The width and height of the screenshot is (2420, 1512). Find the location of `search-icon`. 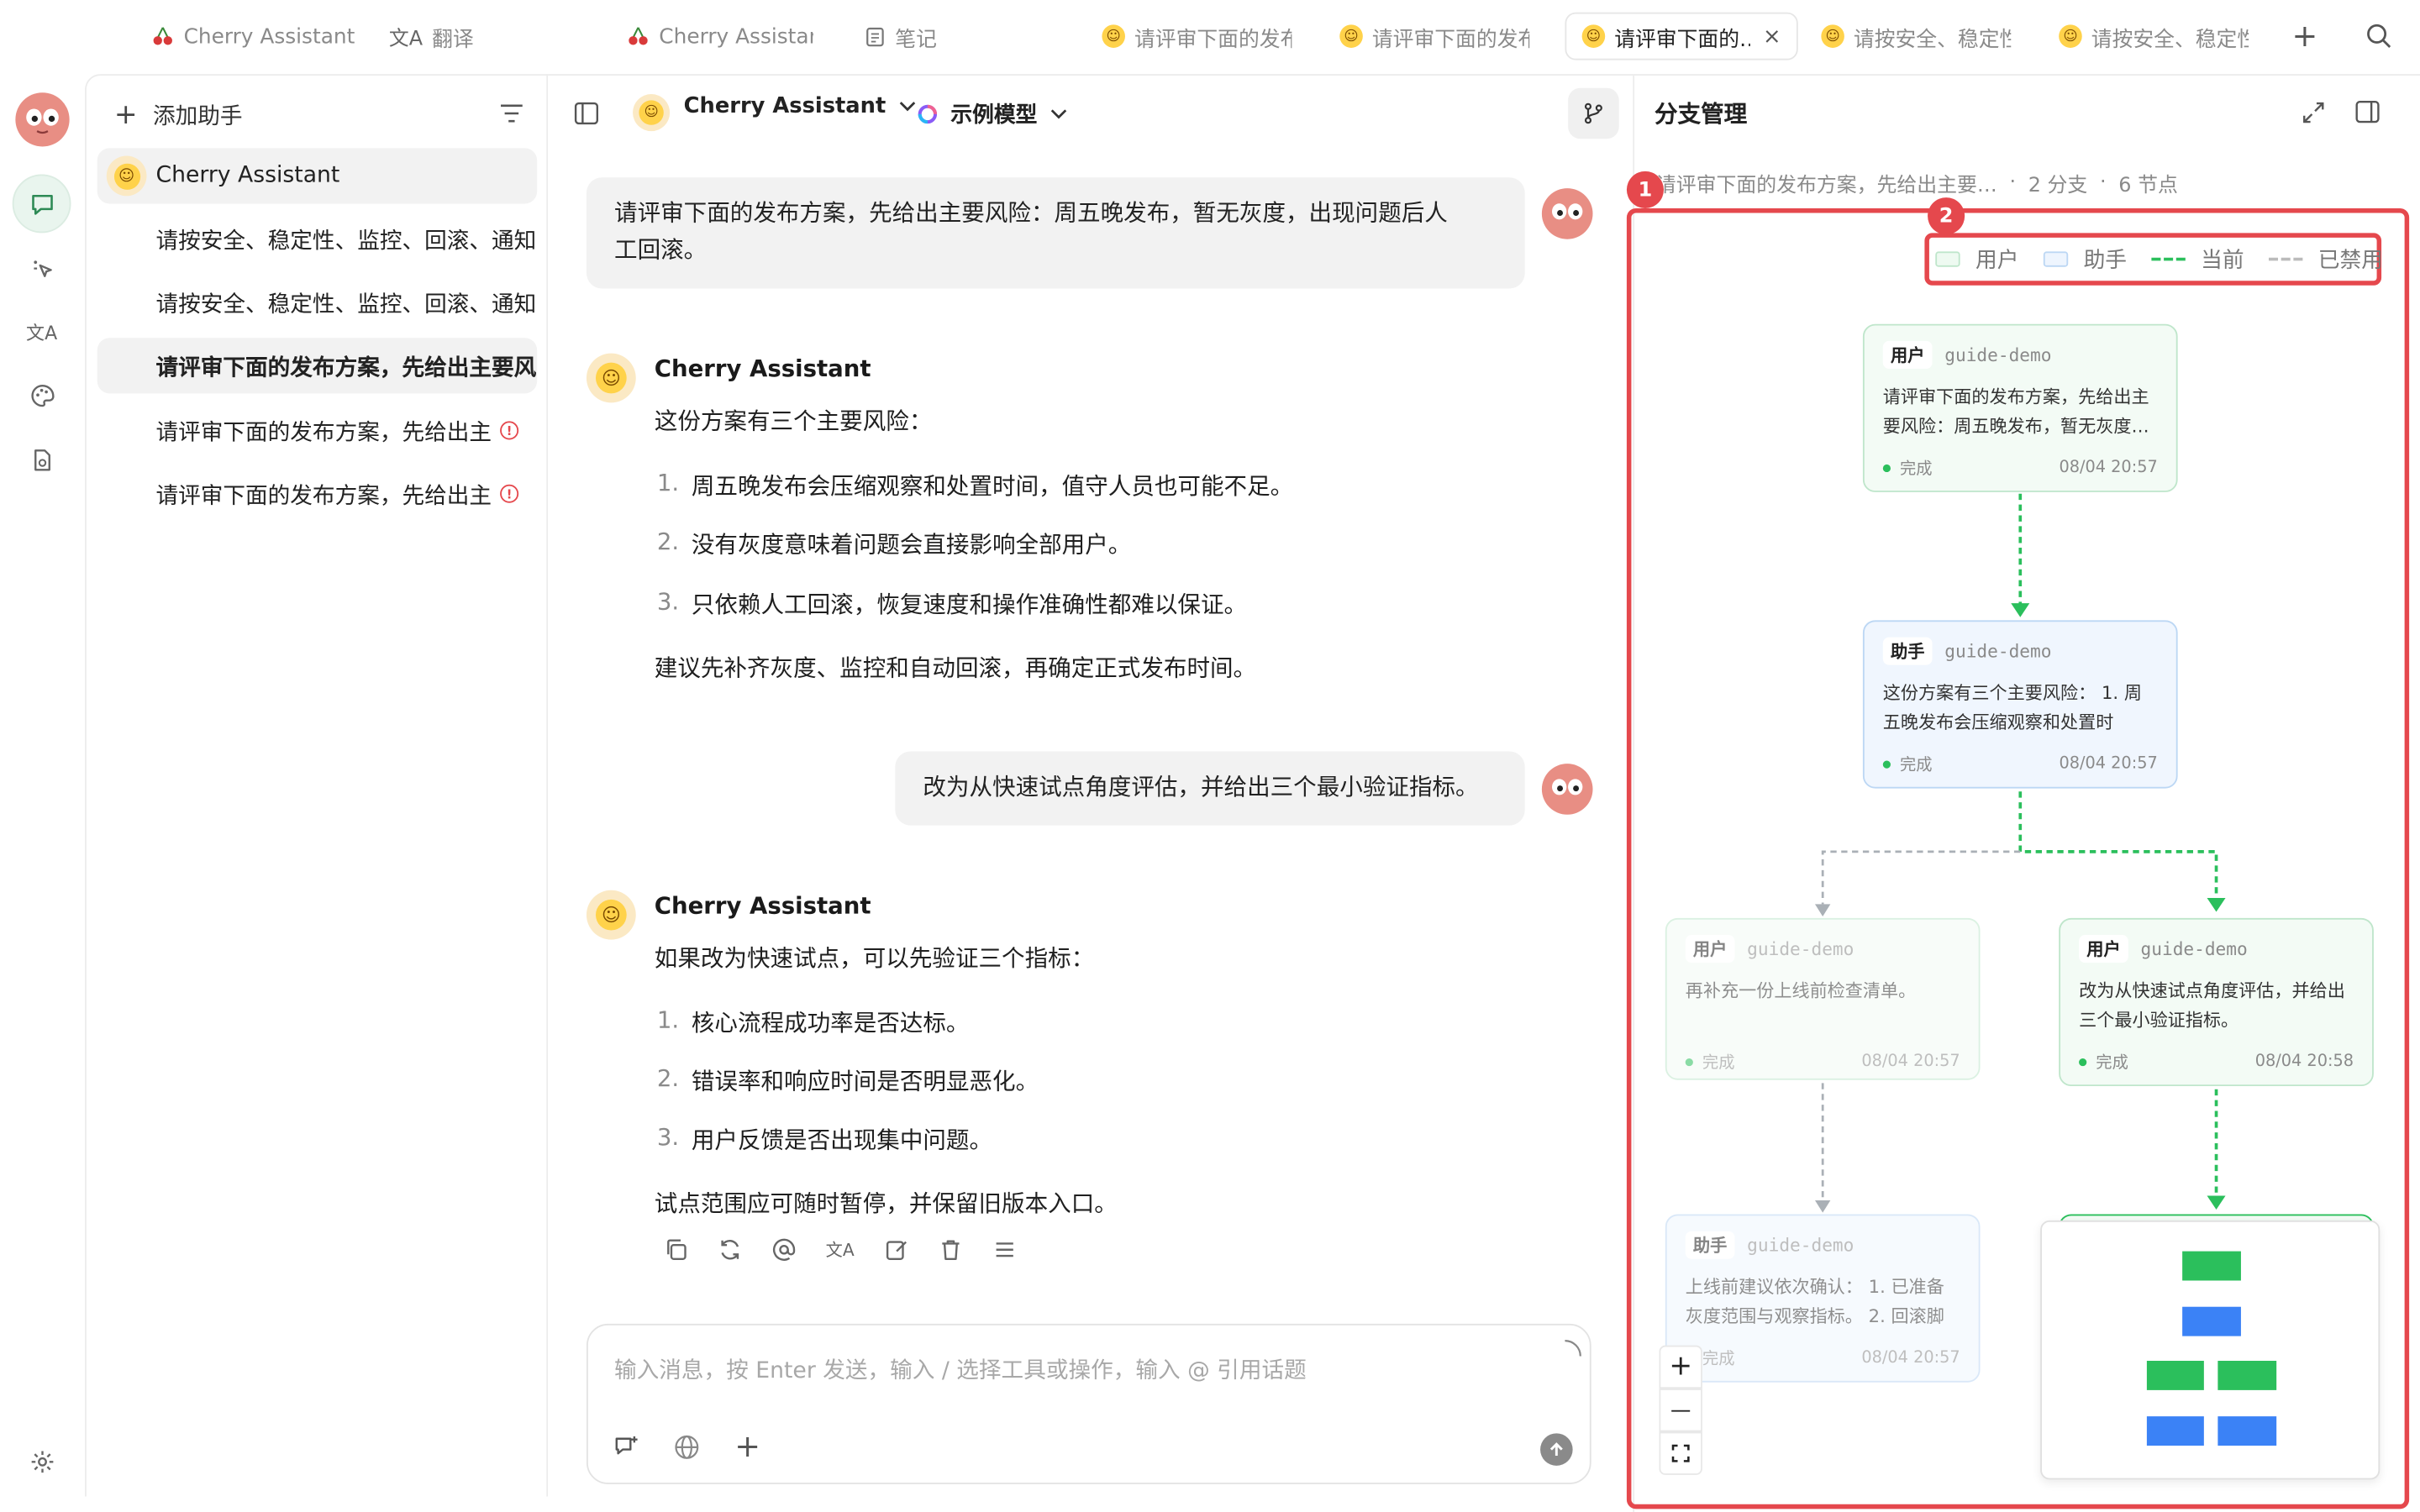

search-icon is located at coordinates (2379, 37).